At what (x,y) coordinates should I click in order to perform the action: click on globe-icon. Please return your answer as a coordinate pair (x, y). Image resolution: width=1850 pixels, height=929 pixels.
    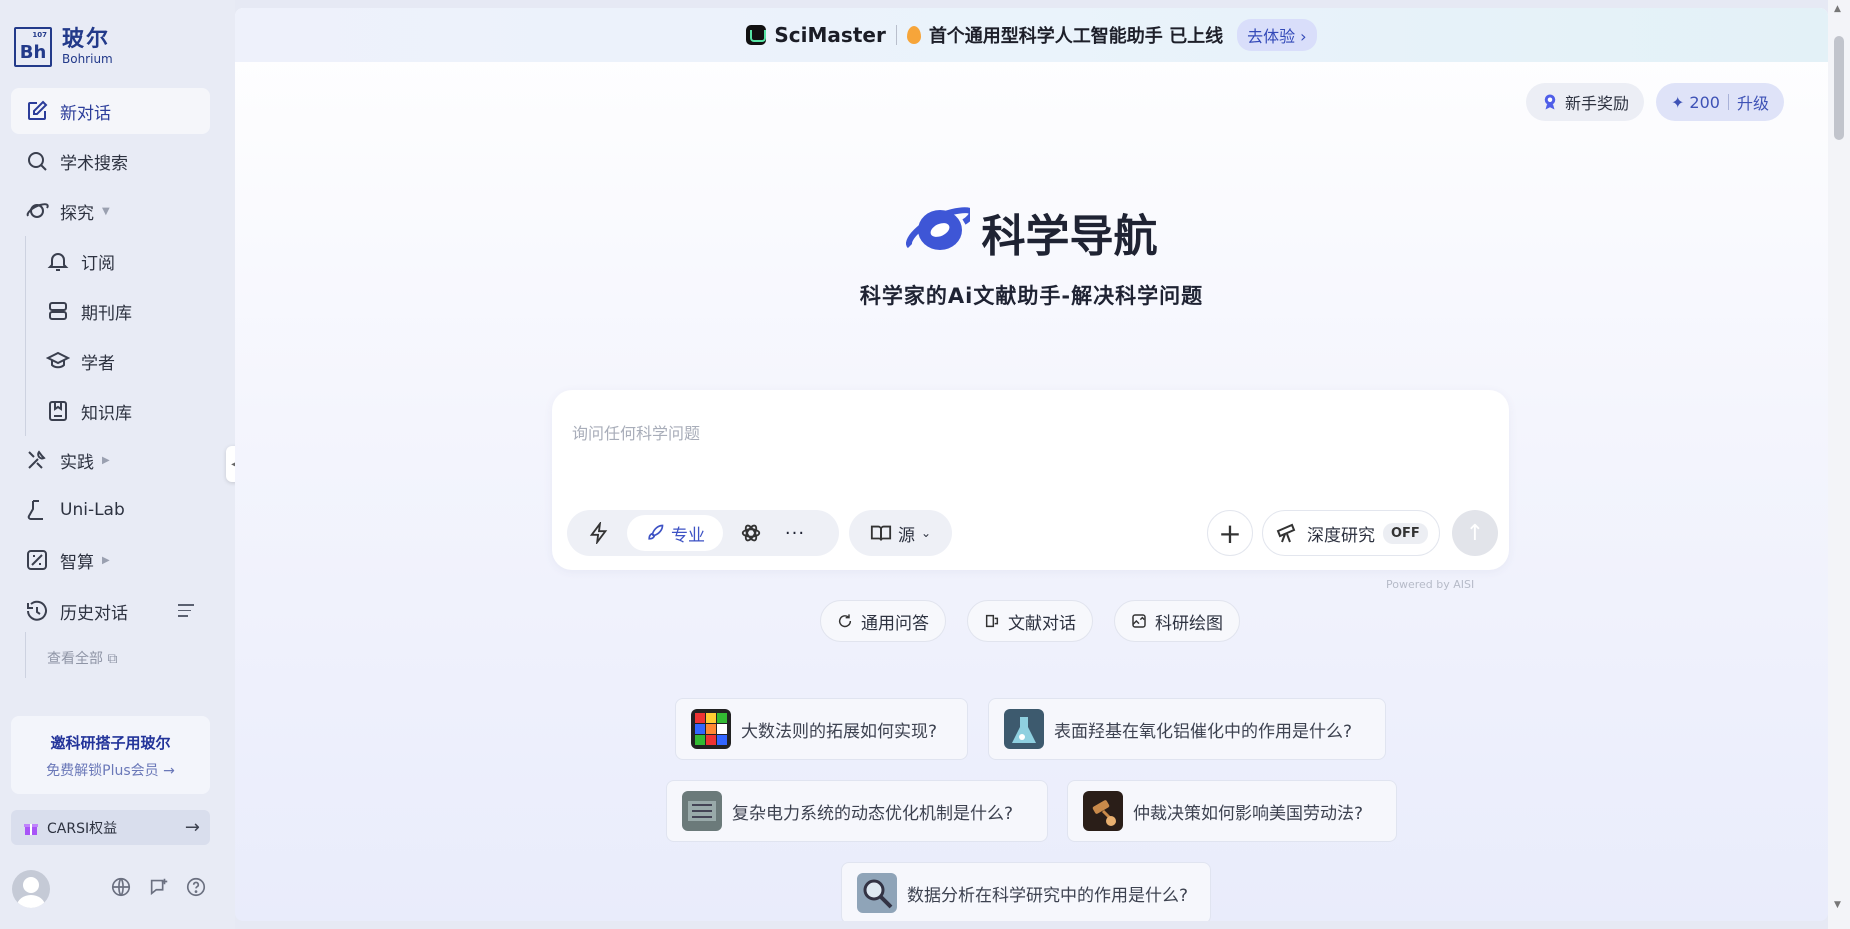
    Looking at the image, I should click on (121, 887).